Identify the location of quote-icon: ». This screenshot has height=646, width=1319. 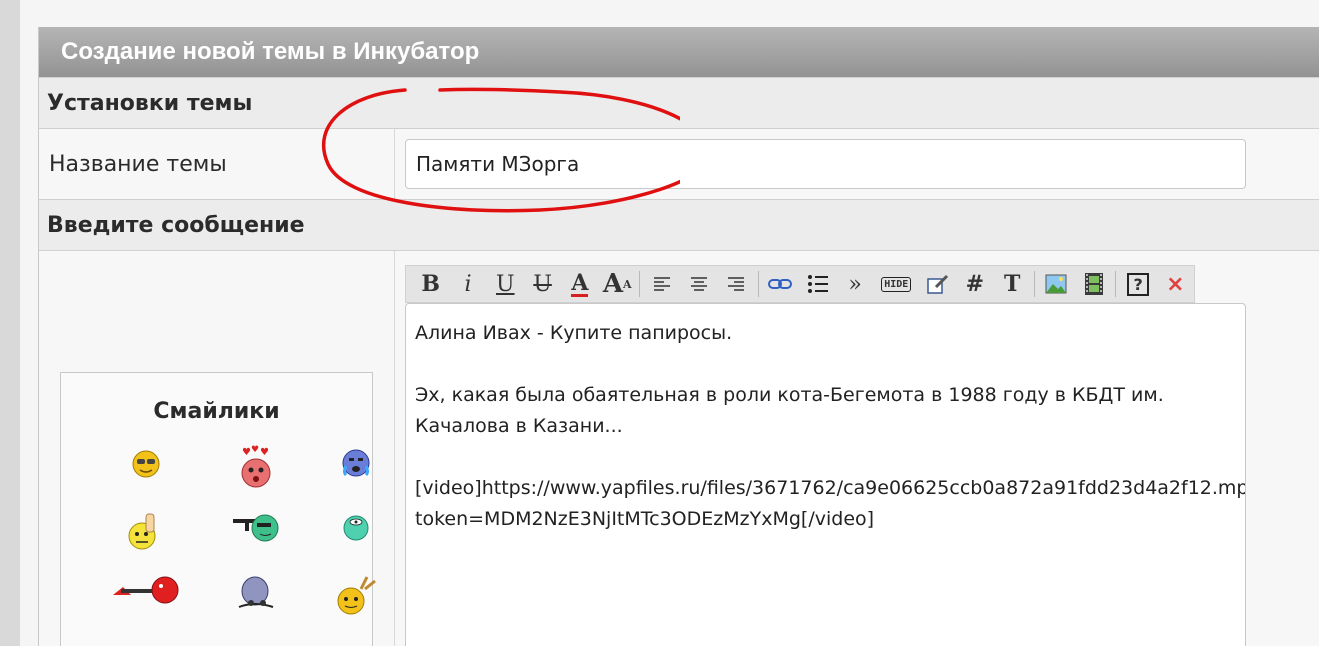
(854, 284).